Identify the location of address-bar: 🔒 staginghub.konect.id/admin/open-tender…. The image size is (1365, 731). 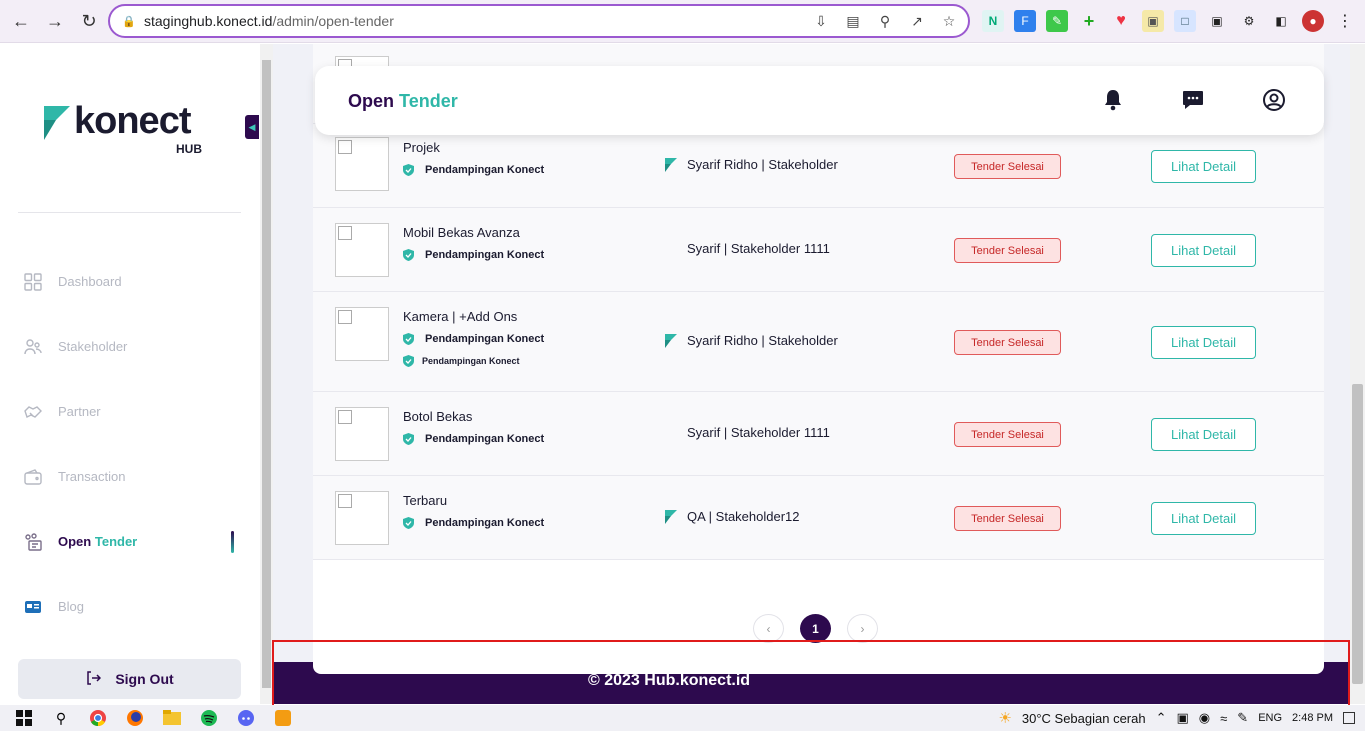
(539, 21).